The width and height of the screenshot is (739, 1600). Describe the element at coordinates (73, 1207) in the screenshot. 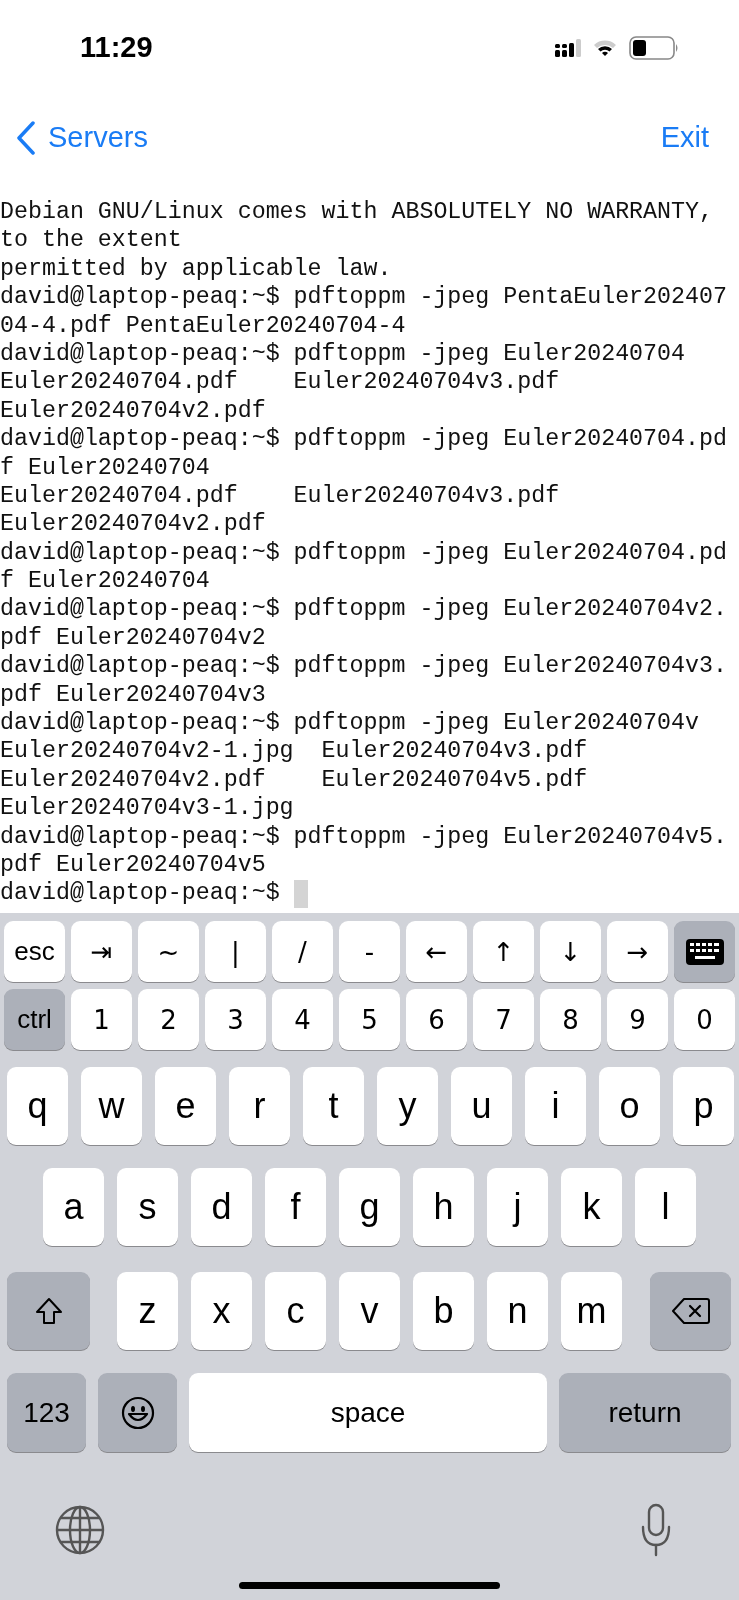

I see `key-button: a` at that location.